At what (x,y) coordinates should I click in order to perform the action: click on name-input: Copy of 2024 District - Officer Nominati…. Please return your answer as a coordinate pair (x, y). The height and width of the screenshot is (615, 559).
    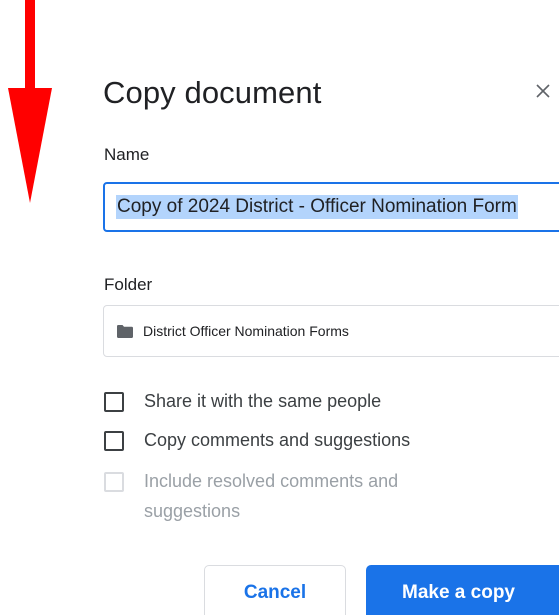
    Looking at the image, I should click on (331, 207).